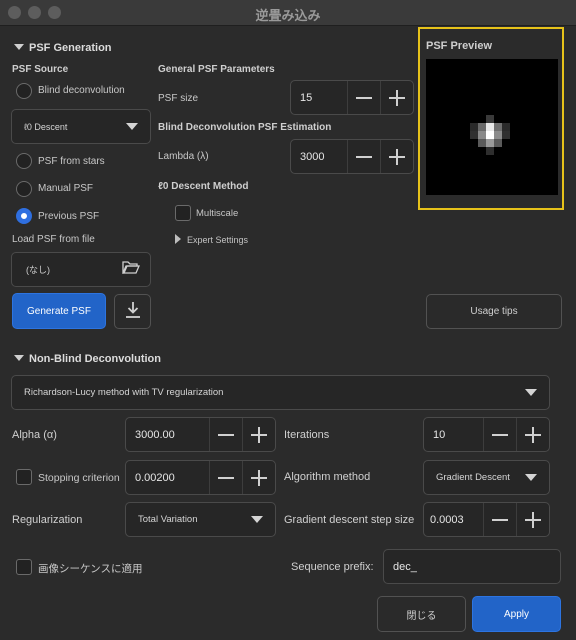  What do you see at coordinates (66, 188) in the screenshot?
I see `manual-psf-label: Manual PSF` at bounding box center [66, 188].